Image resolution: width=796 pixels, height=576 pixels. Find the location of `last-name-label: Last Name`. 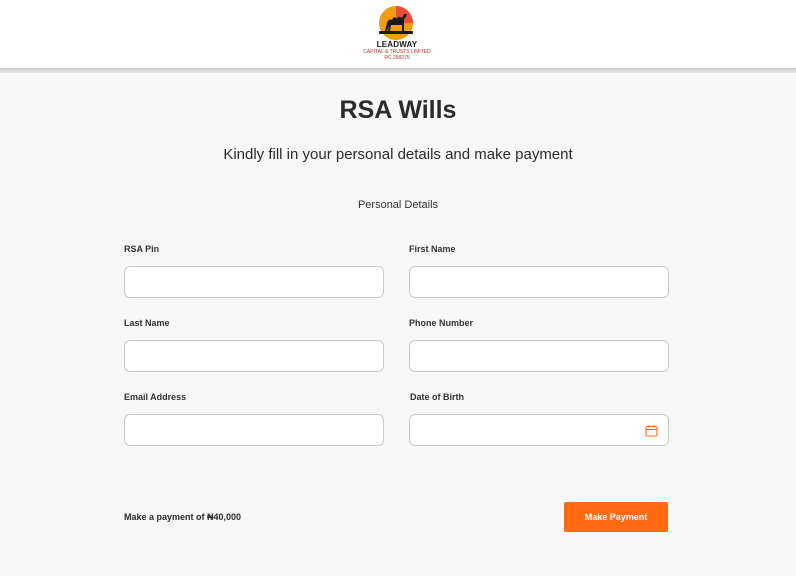

last-name-label: Last Name is located at coordinates (147, 323).